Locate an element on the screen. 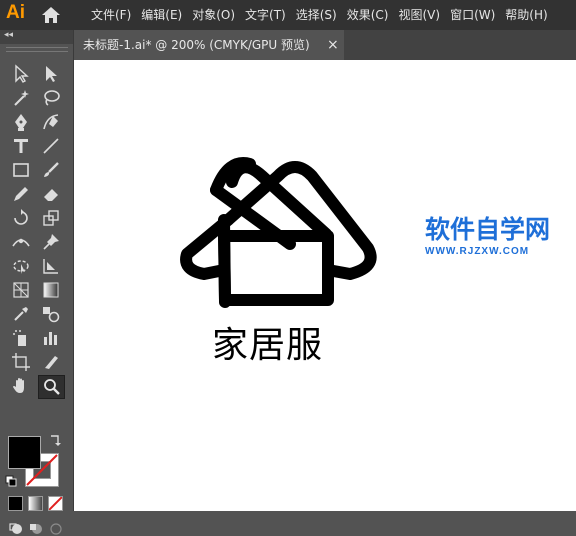 The height and width of the screenshot is (536, 576). menu-select: 选择(S) is located at coordinates (316, 15).